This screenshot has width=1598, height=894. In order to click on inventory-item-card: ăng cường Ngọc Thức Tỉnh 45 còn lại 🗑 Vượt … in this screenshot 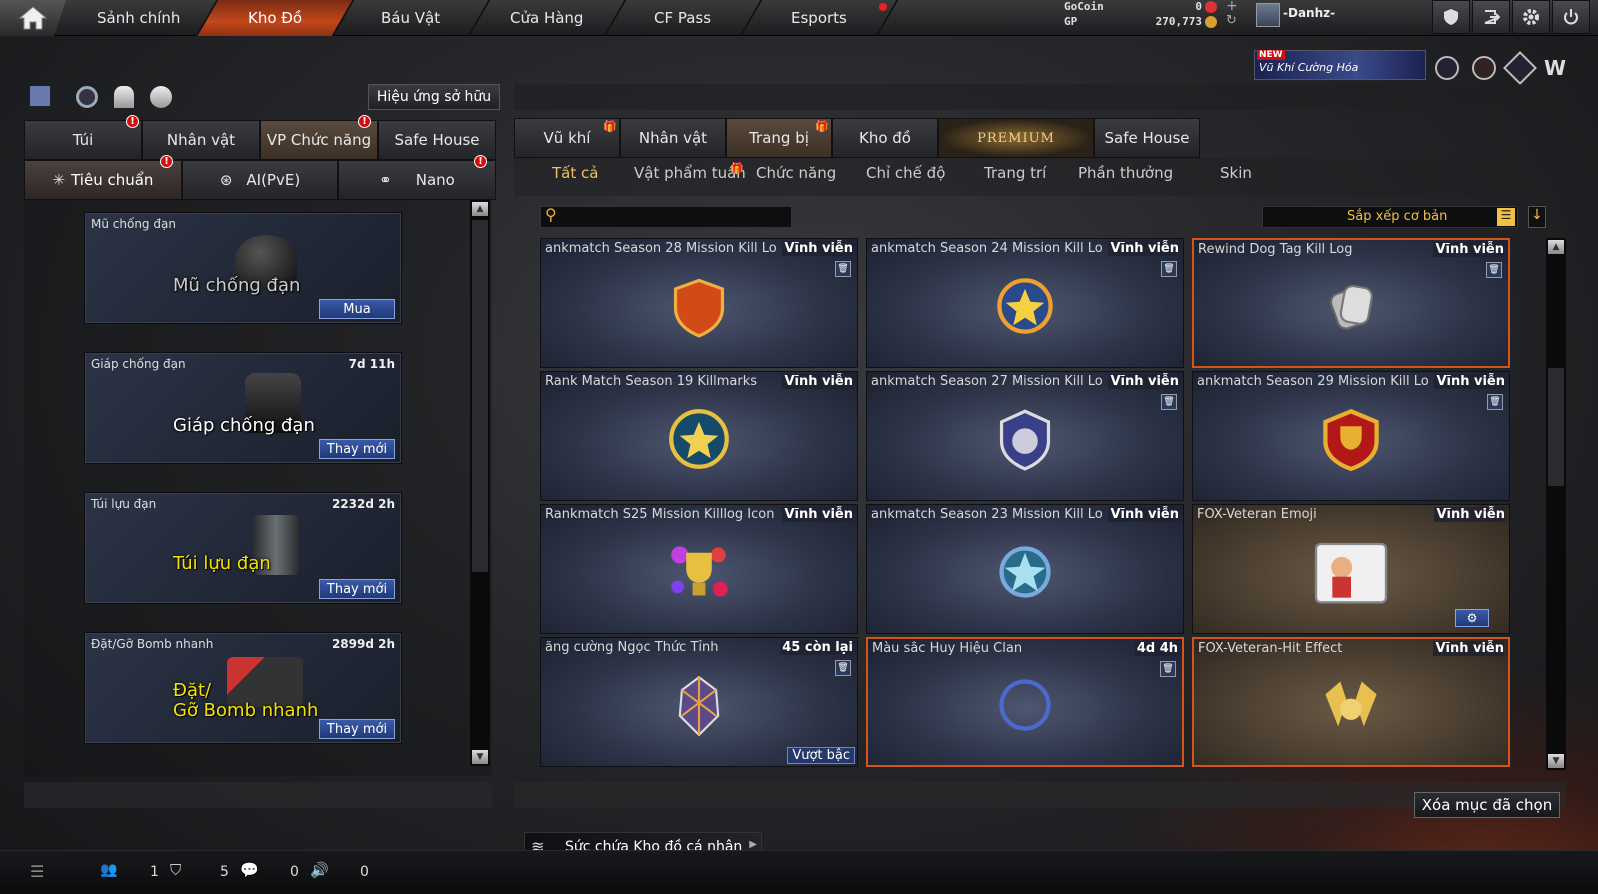, I will do `click(699, 702)`.